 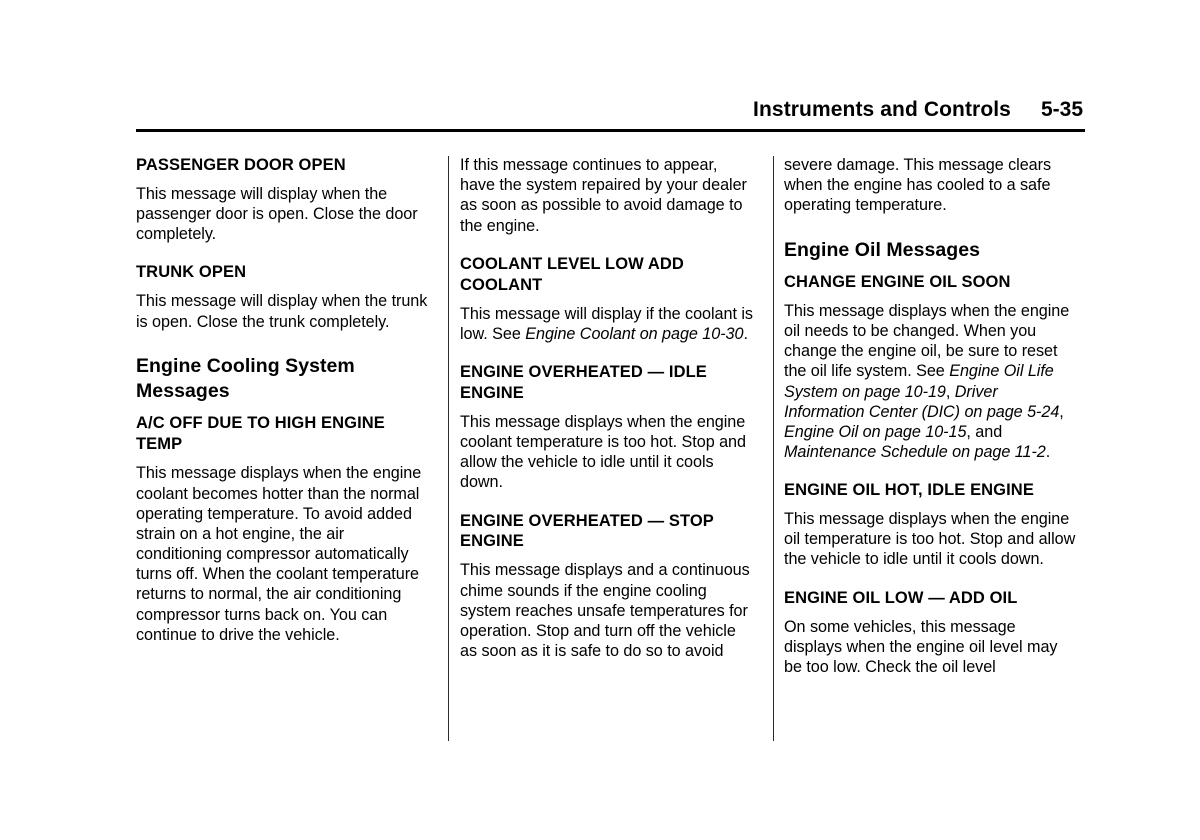 What do you see at coordinates (634, 333) in the screenshot?
I see `cross-reference: Engine Coolant on page 10-30` at bounding box center [634, 333].